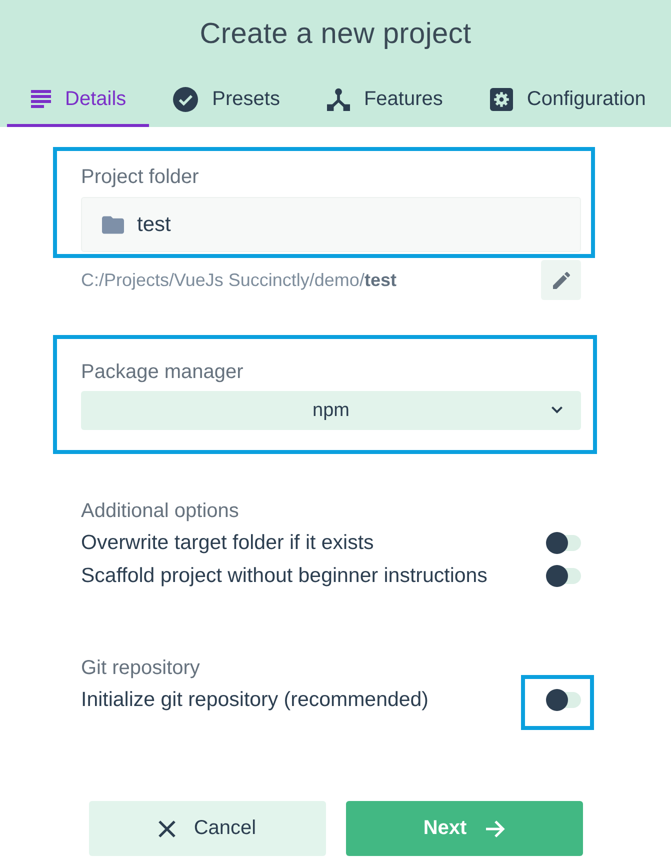  I want to click on chevron-down-icon, so click(557, 410).